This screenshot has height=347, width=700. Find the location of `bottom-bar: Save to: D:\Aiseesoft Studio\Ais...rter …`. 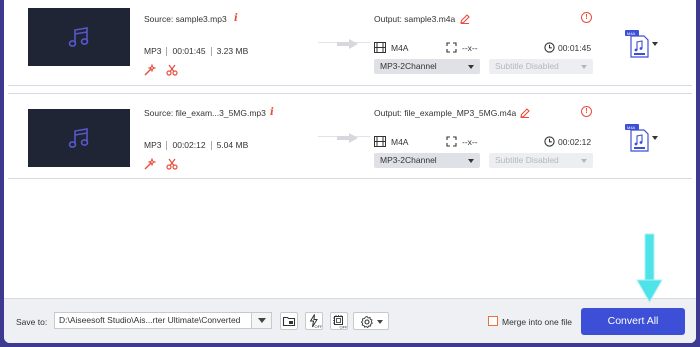

bottom-bar: Save to: D:\Aiseesoft Studio\Ais...rter … is located at coordinates (350, 320).